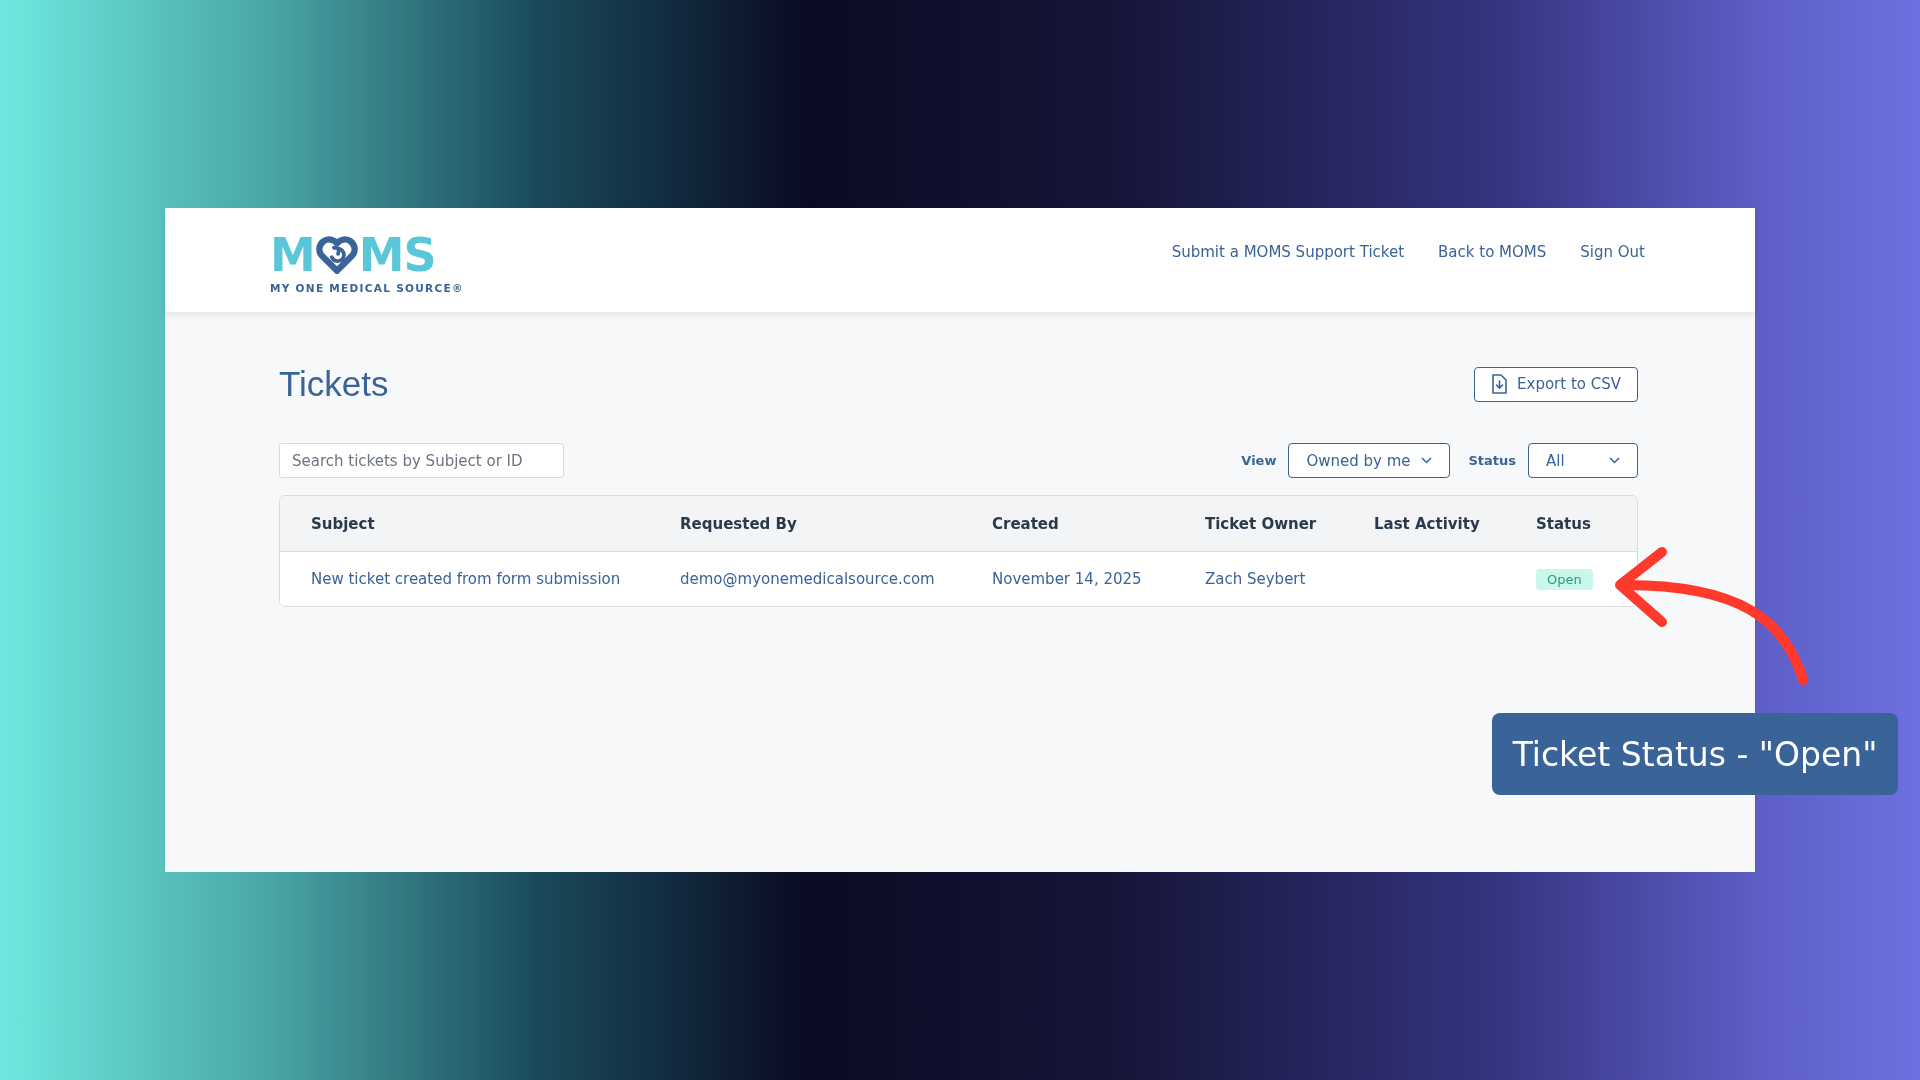 This screenshot has width=1920, height=1080. I want to click on column-header: Last Activity, so click(1427, 523).